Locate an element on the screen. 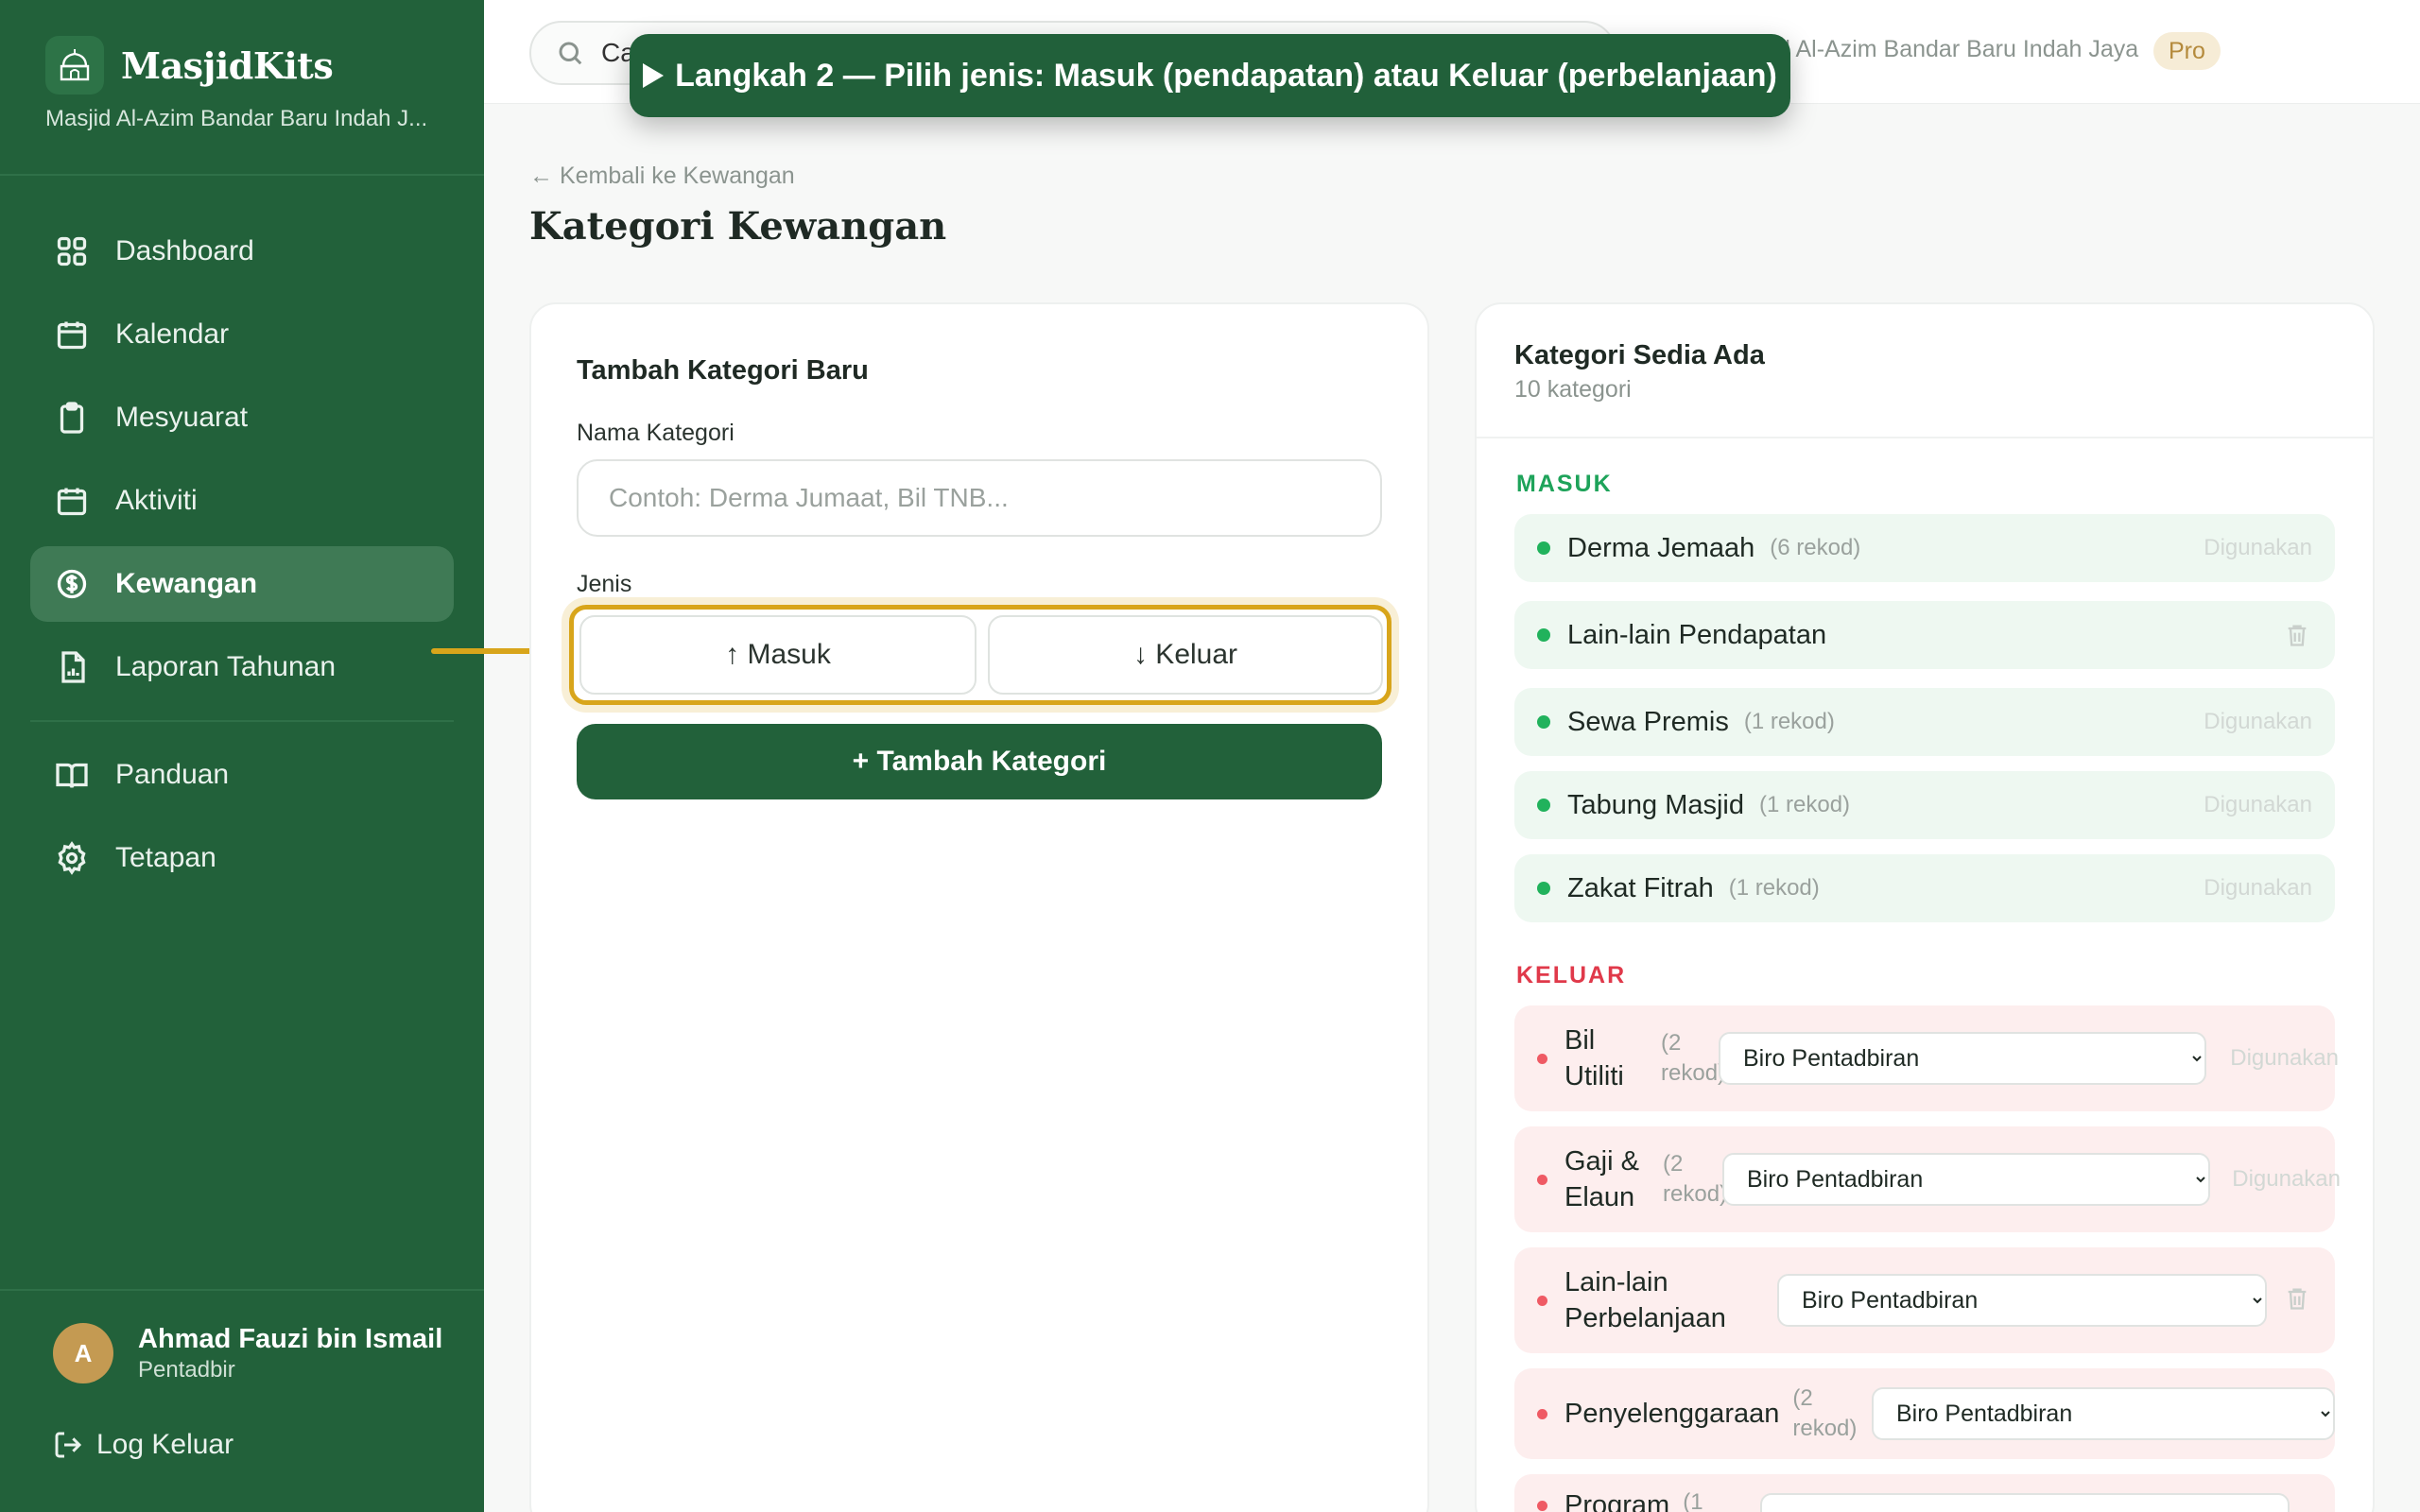 Image resolution: width=2420 pixels, height=1512 pixels. expense-category-row: Program (1 is located at coordinates (1924, 1493).